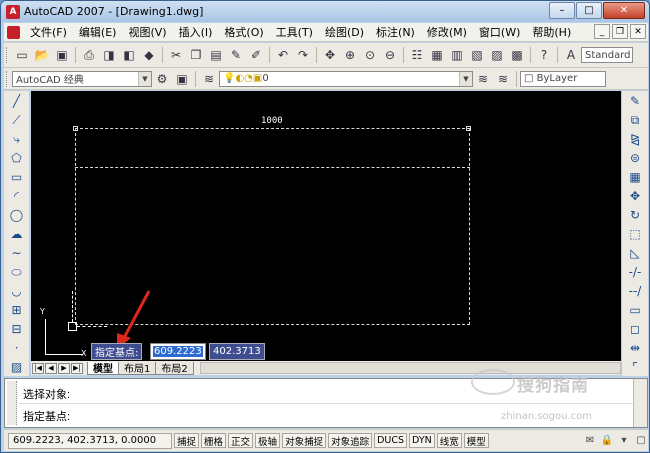 The height and width of the screenshot is (453, 650). What do you see at coordinates (22, 55) in the screenshot?
I see `new-icon: ▭` at bounding box center [22, 55].